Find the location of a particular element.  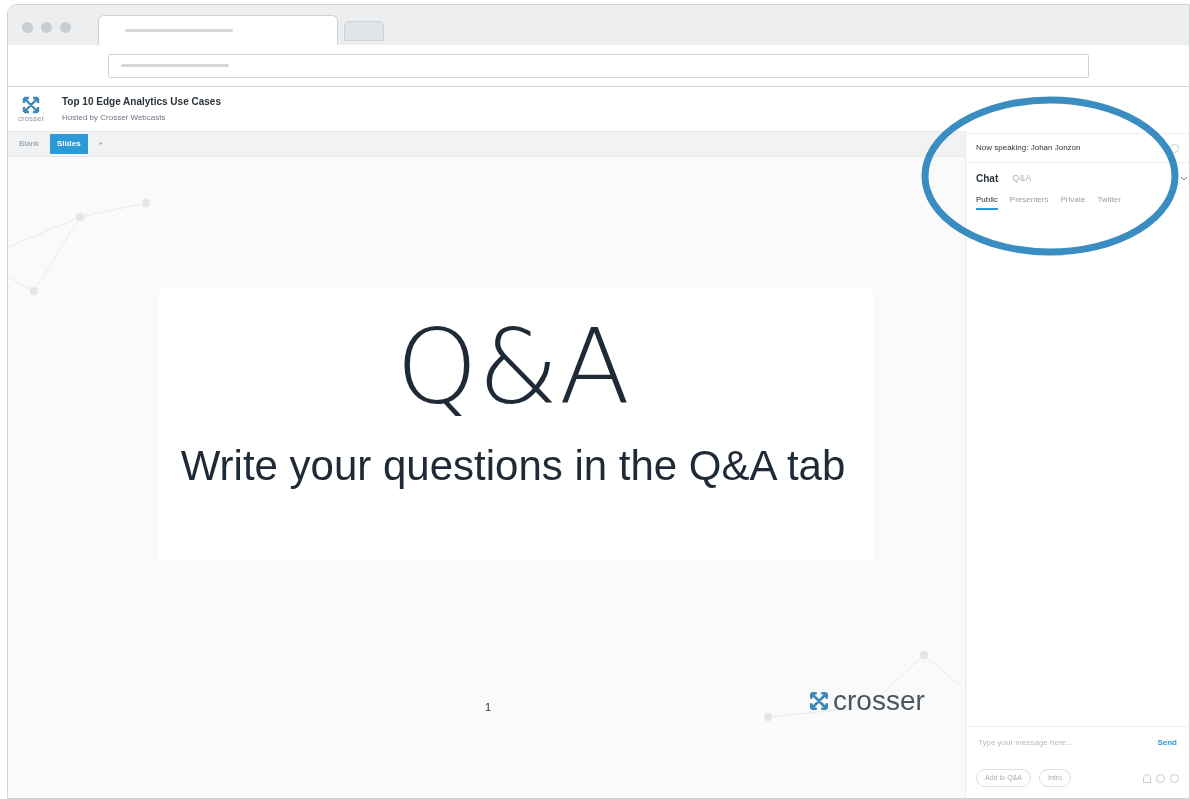

page-number: 1 is located at coordinates (488, 707).